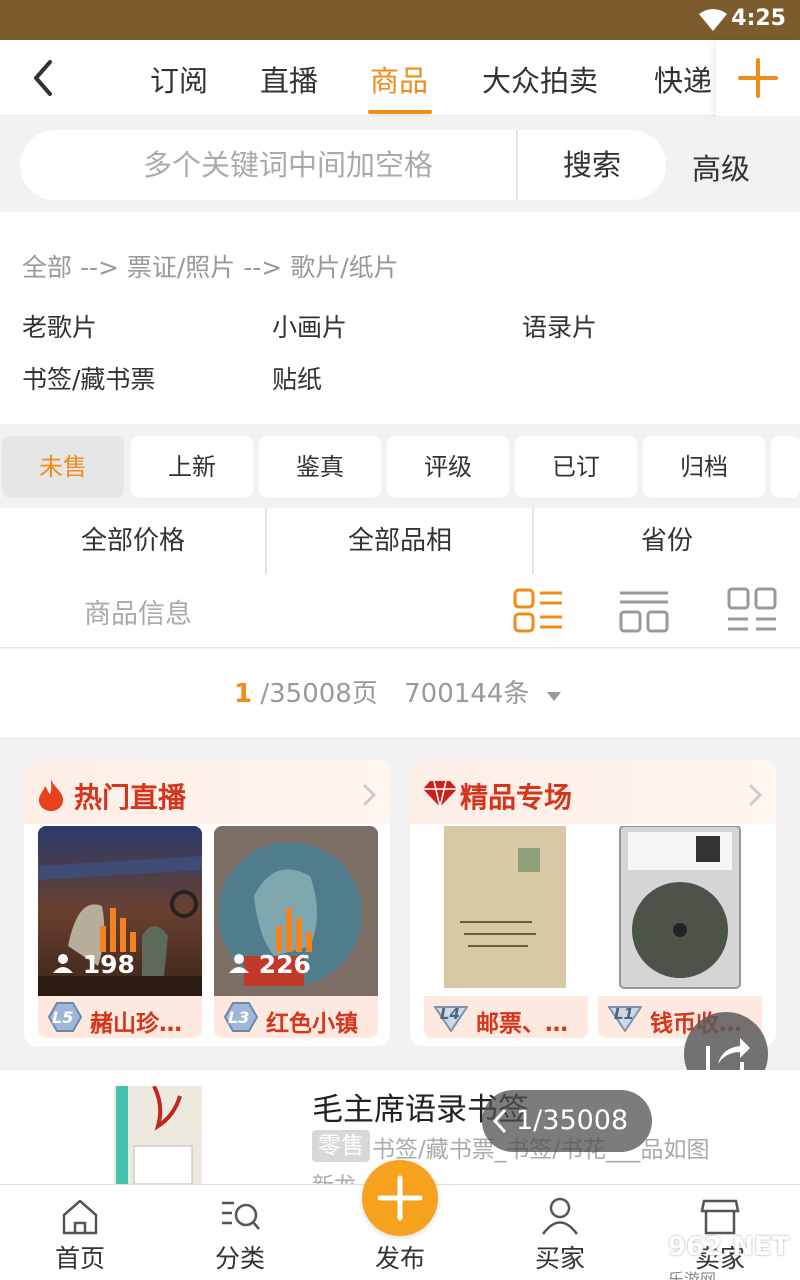  I want to click on nav-label: 分类, so click(239, 1258).